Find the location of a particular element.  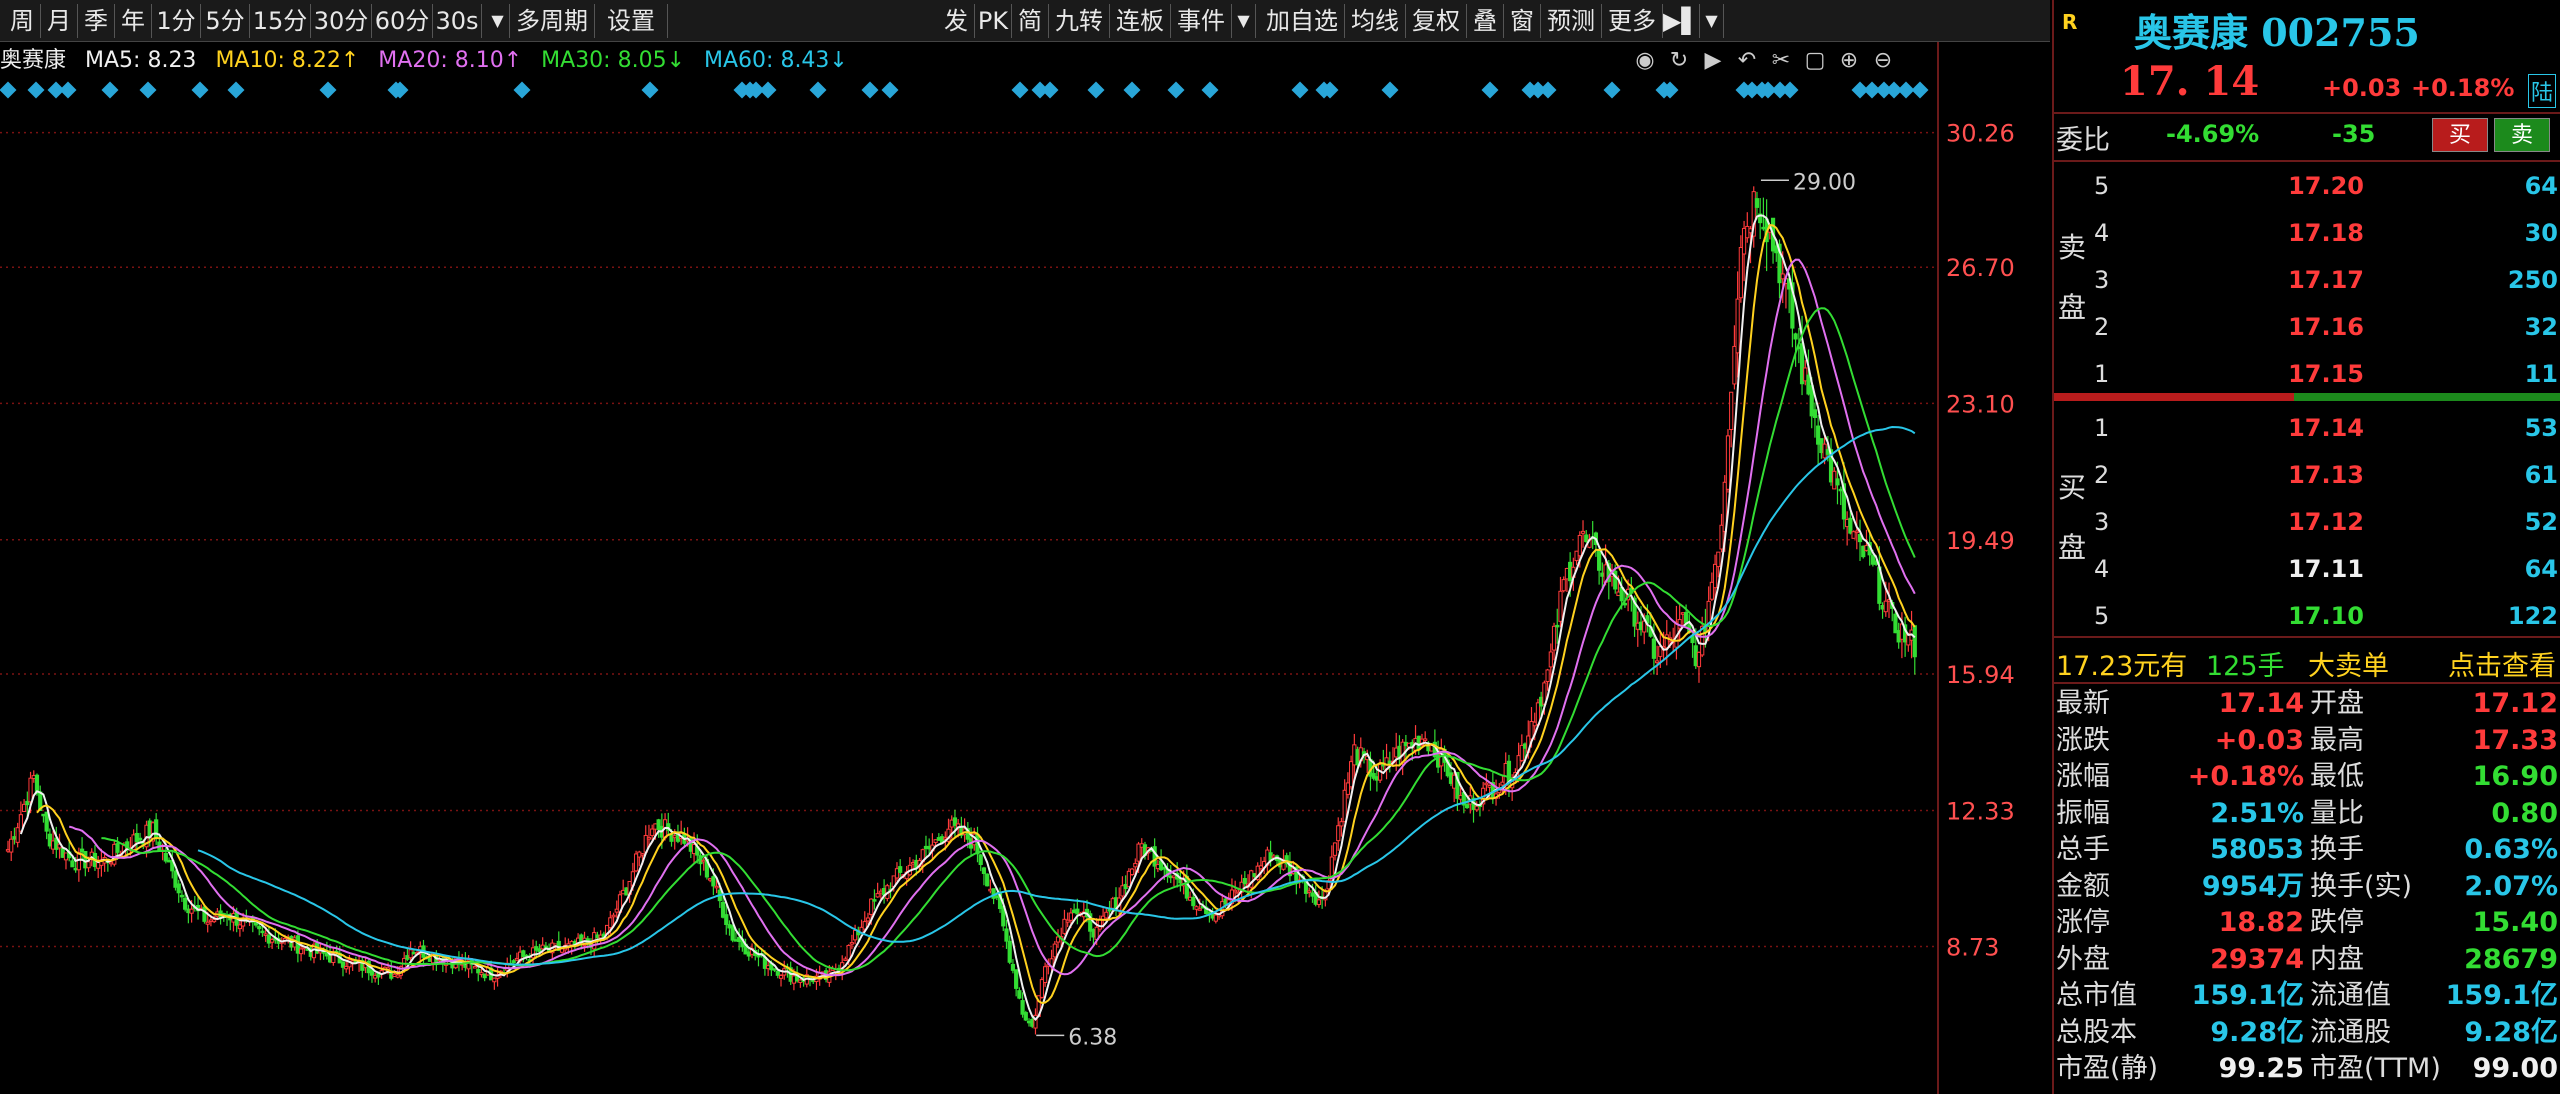

play-icon: ▶ is located at coordinates (1713, 61).